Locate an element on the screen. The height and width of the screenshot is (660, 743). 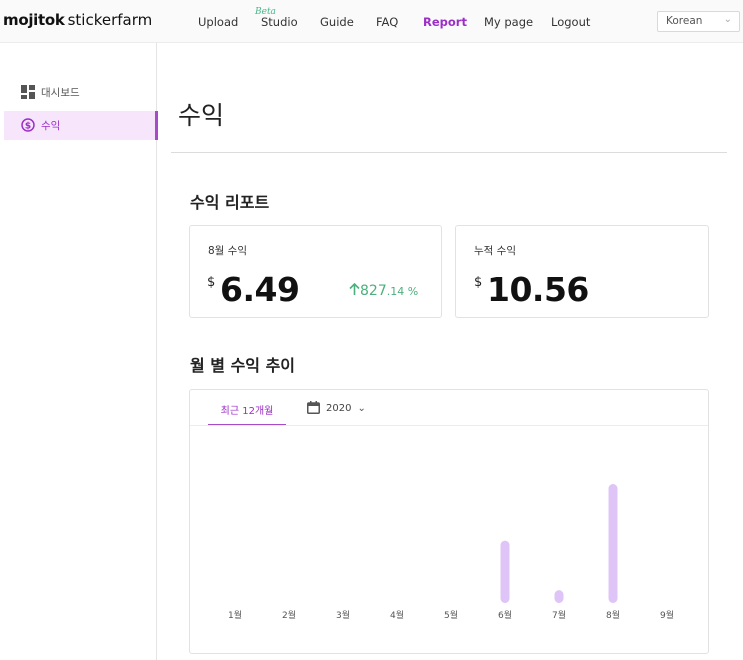
change-fraction: .14 % is located at coordinates (402, 291).